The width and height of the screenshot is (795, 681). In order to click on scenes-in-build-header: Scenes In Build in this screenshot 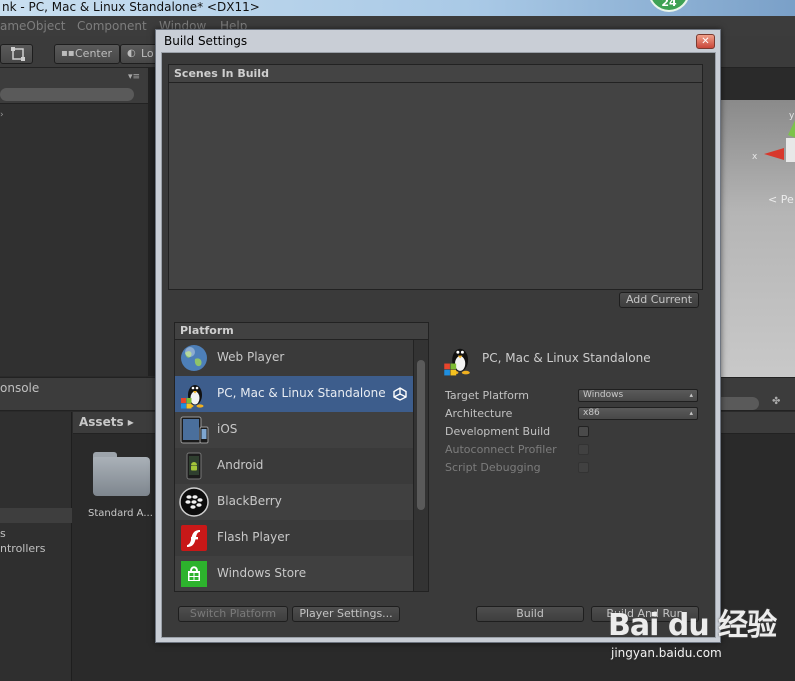, I will do `click(435, 73)`.